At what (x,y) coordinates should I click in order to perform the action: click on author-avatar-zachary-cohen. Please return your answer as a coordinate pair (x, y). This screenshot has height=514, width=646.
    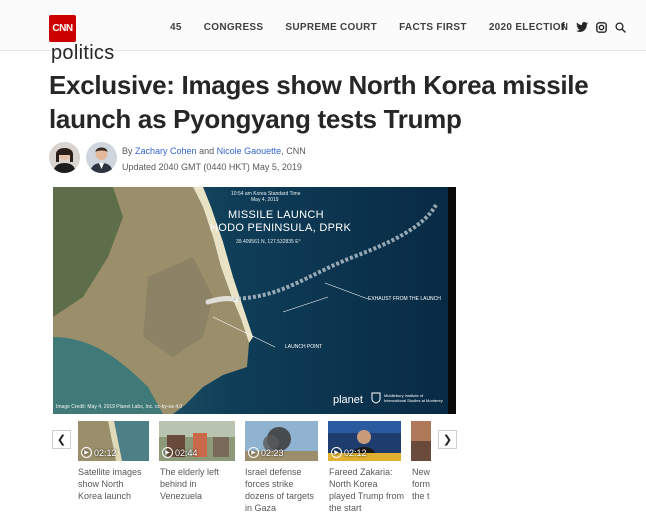
    Looking at the image, I should click on (64, 157).